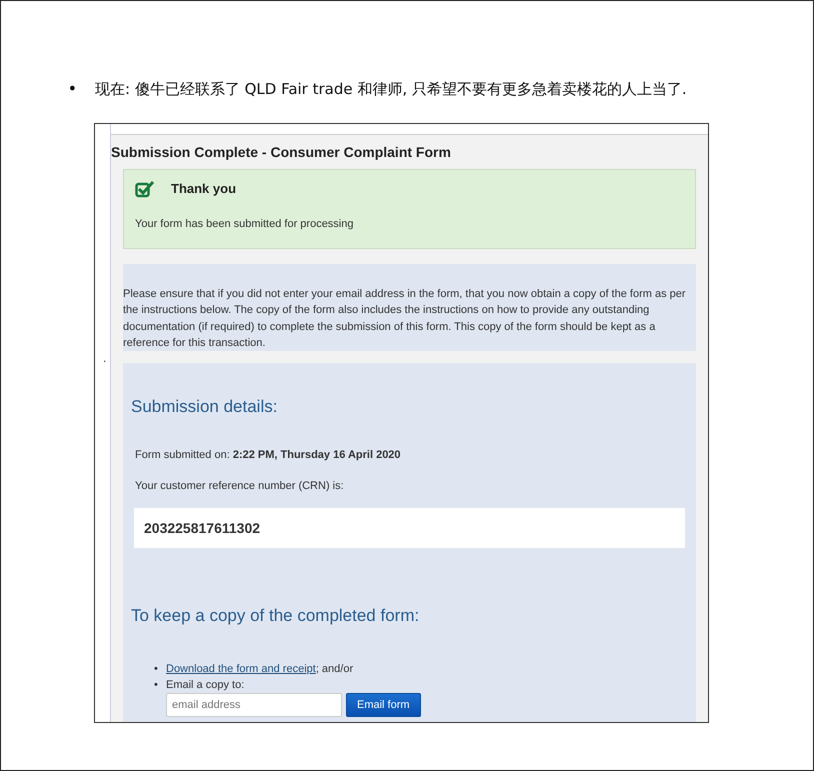 The image size is (814, 771). Describe the element at coordinates (275, 616) in the screenshot. I see `section-heading: To keep a copy of the completed form:` at that location.